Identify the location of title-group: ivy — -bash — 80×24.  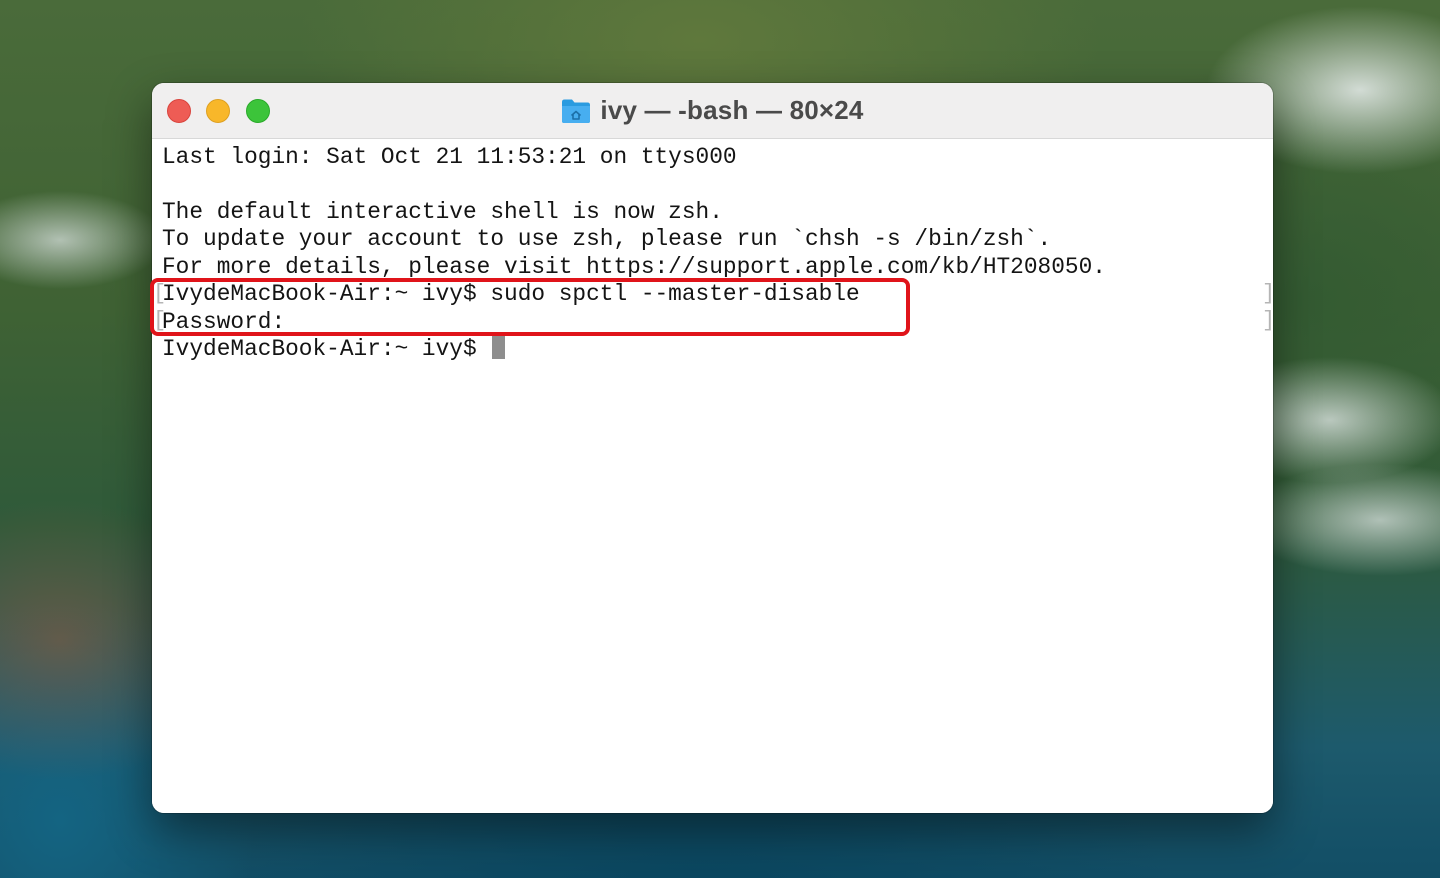
(712, 110).